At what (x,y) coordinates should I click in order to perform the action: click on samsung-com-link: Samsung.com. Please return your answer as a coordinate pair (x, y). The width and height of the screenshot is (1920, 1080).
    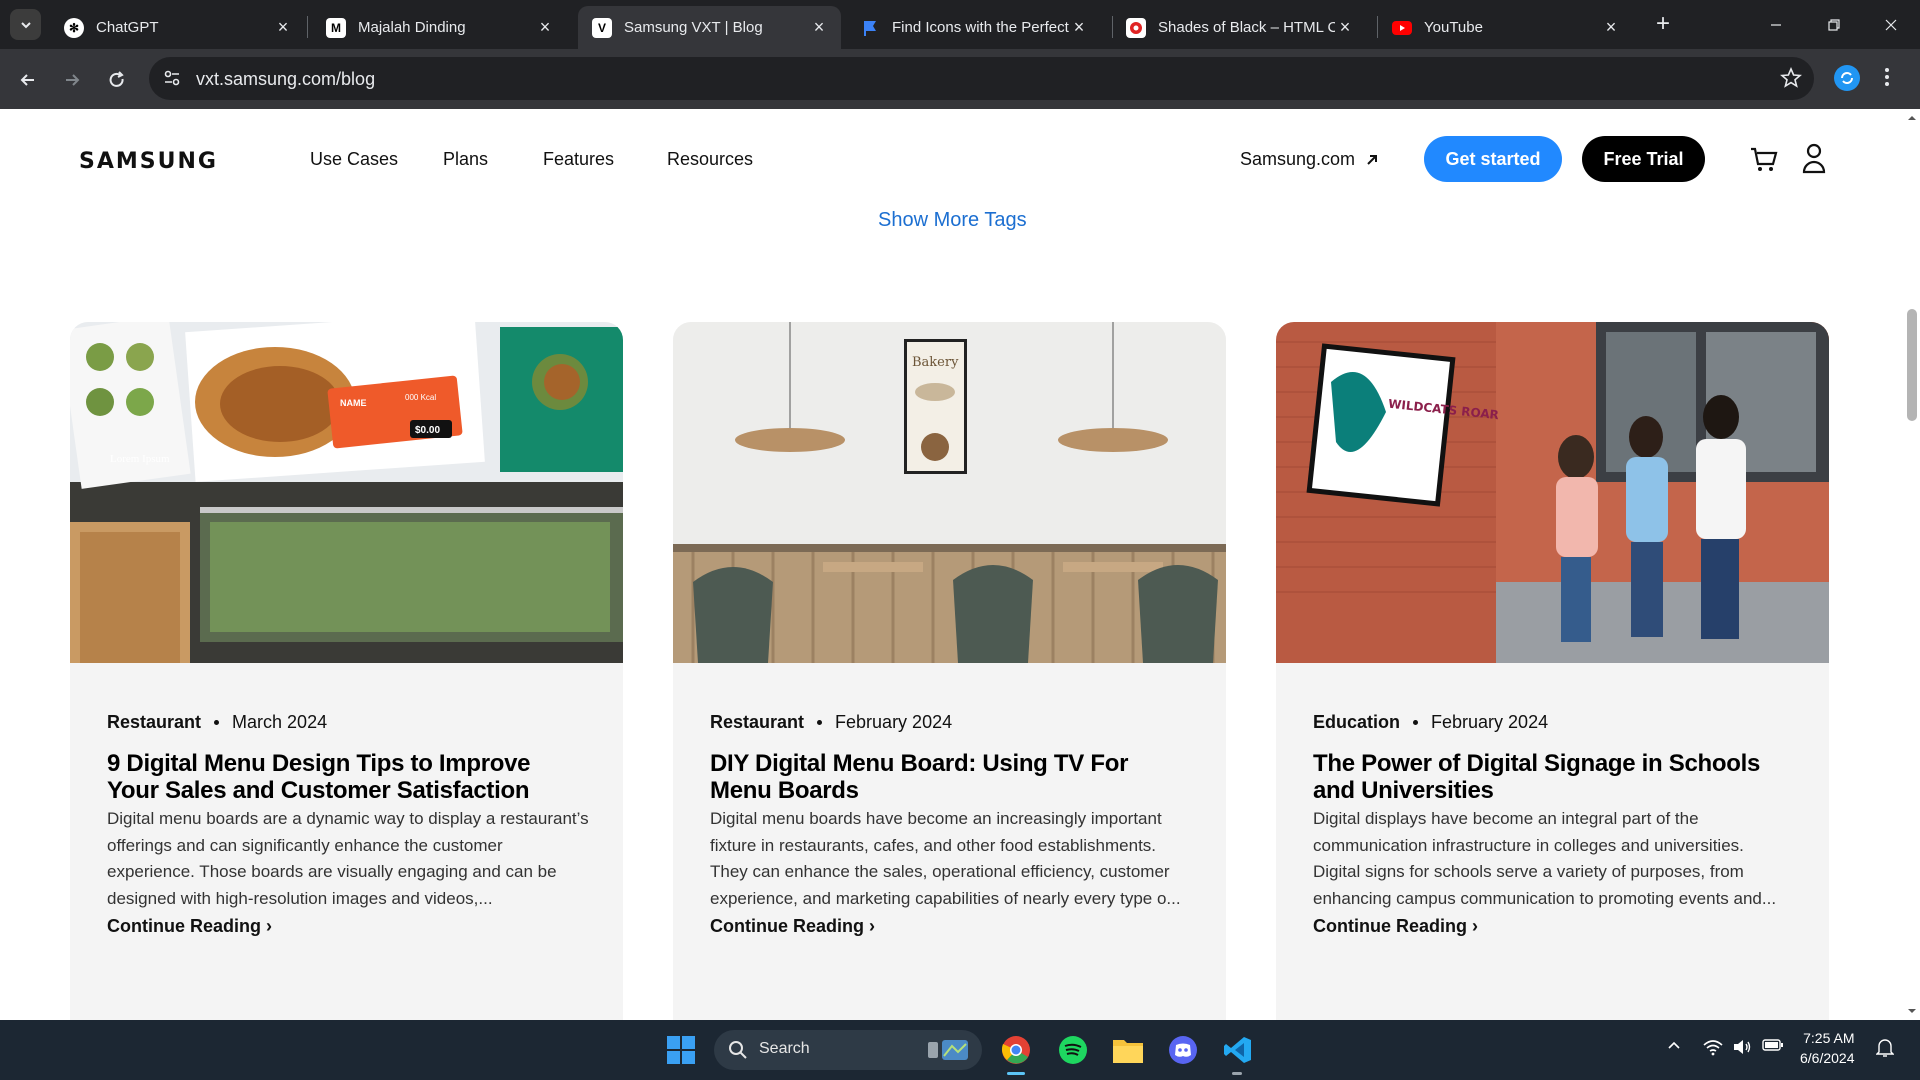
    Looking at the image, I should click on (1309, 159).